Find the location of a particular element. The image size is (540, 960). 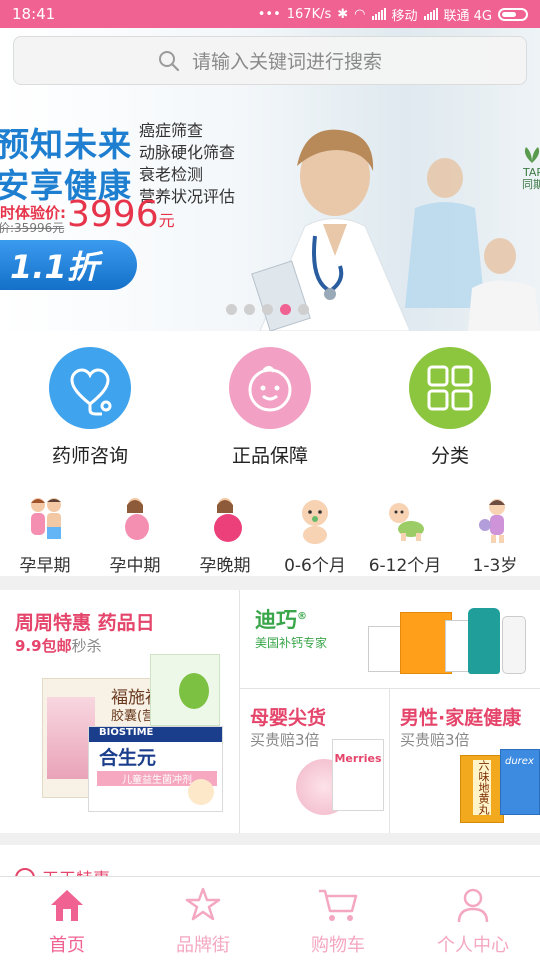

stage-1-3-years: 1-3岁 is located at coordinates (495, 535).